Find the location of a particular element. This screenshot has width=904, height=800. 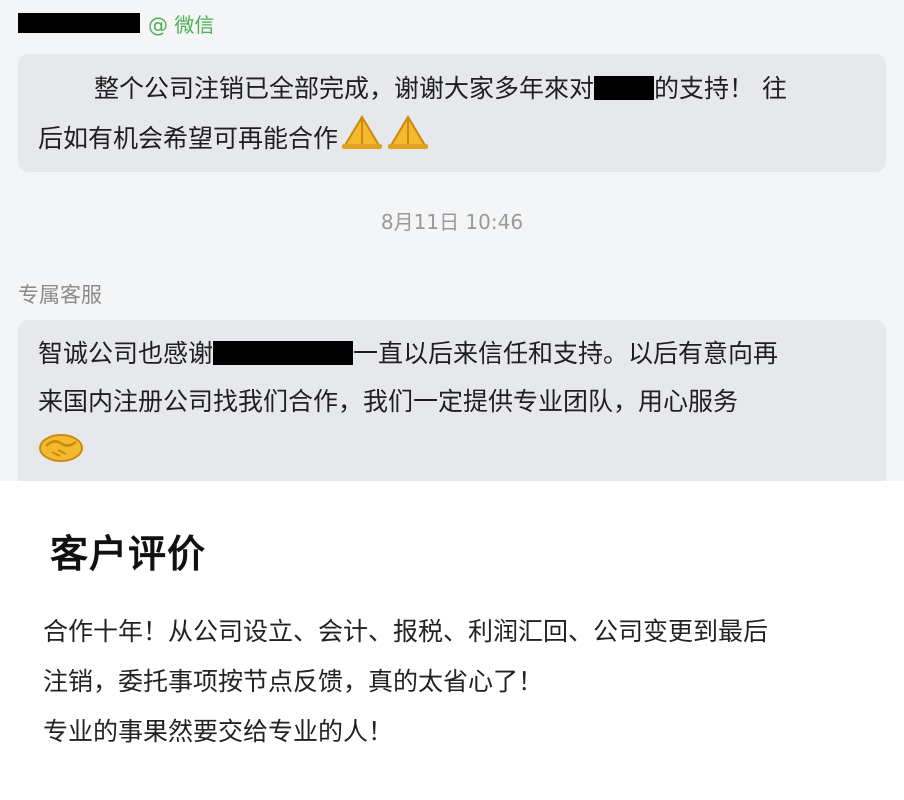

review-title: 客户评价 is located at coordinates (128, 554).